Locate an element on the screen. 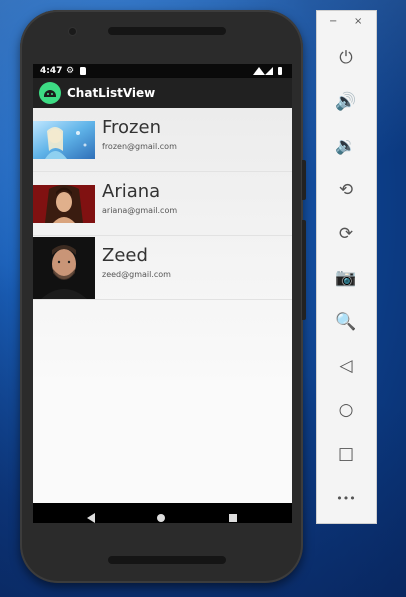 The height and width of the screenshot is (597, 406). volume-up-icon: 🔊 is located at coordinates (346, 102).